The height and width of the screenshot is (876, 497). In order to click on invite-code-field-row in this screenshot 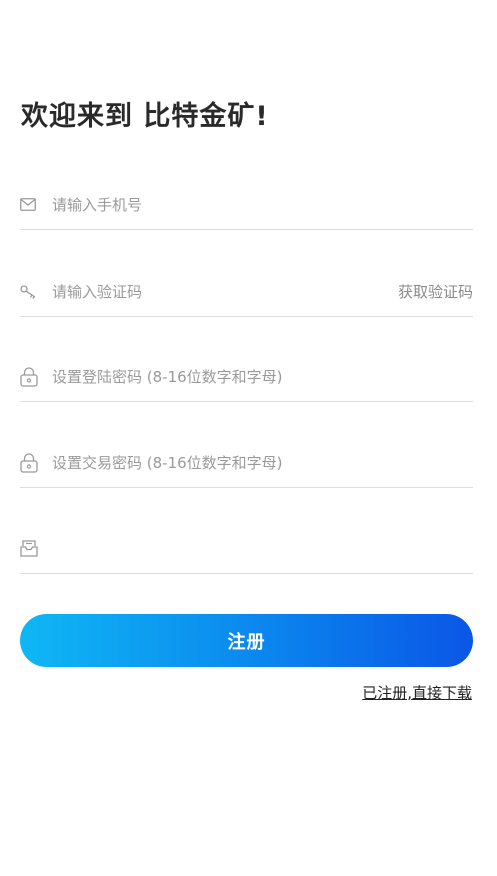, I will do `click(246, 549)`.